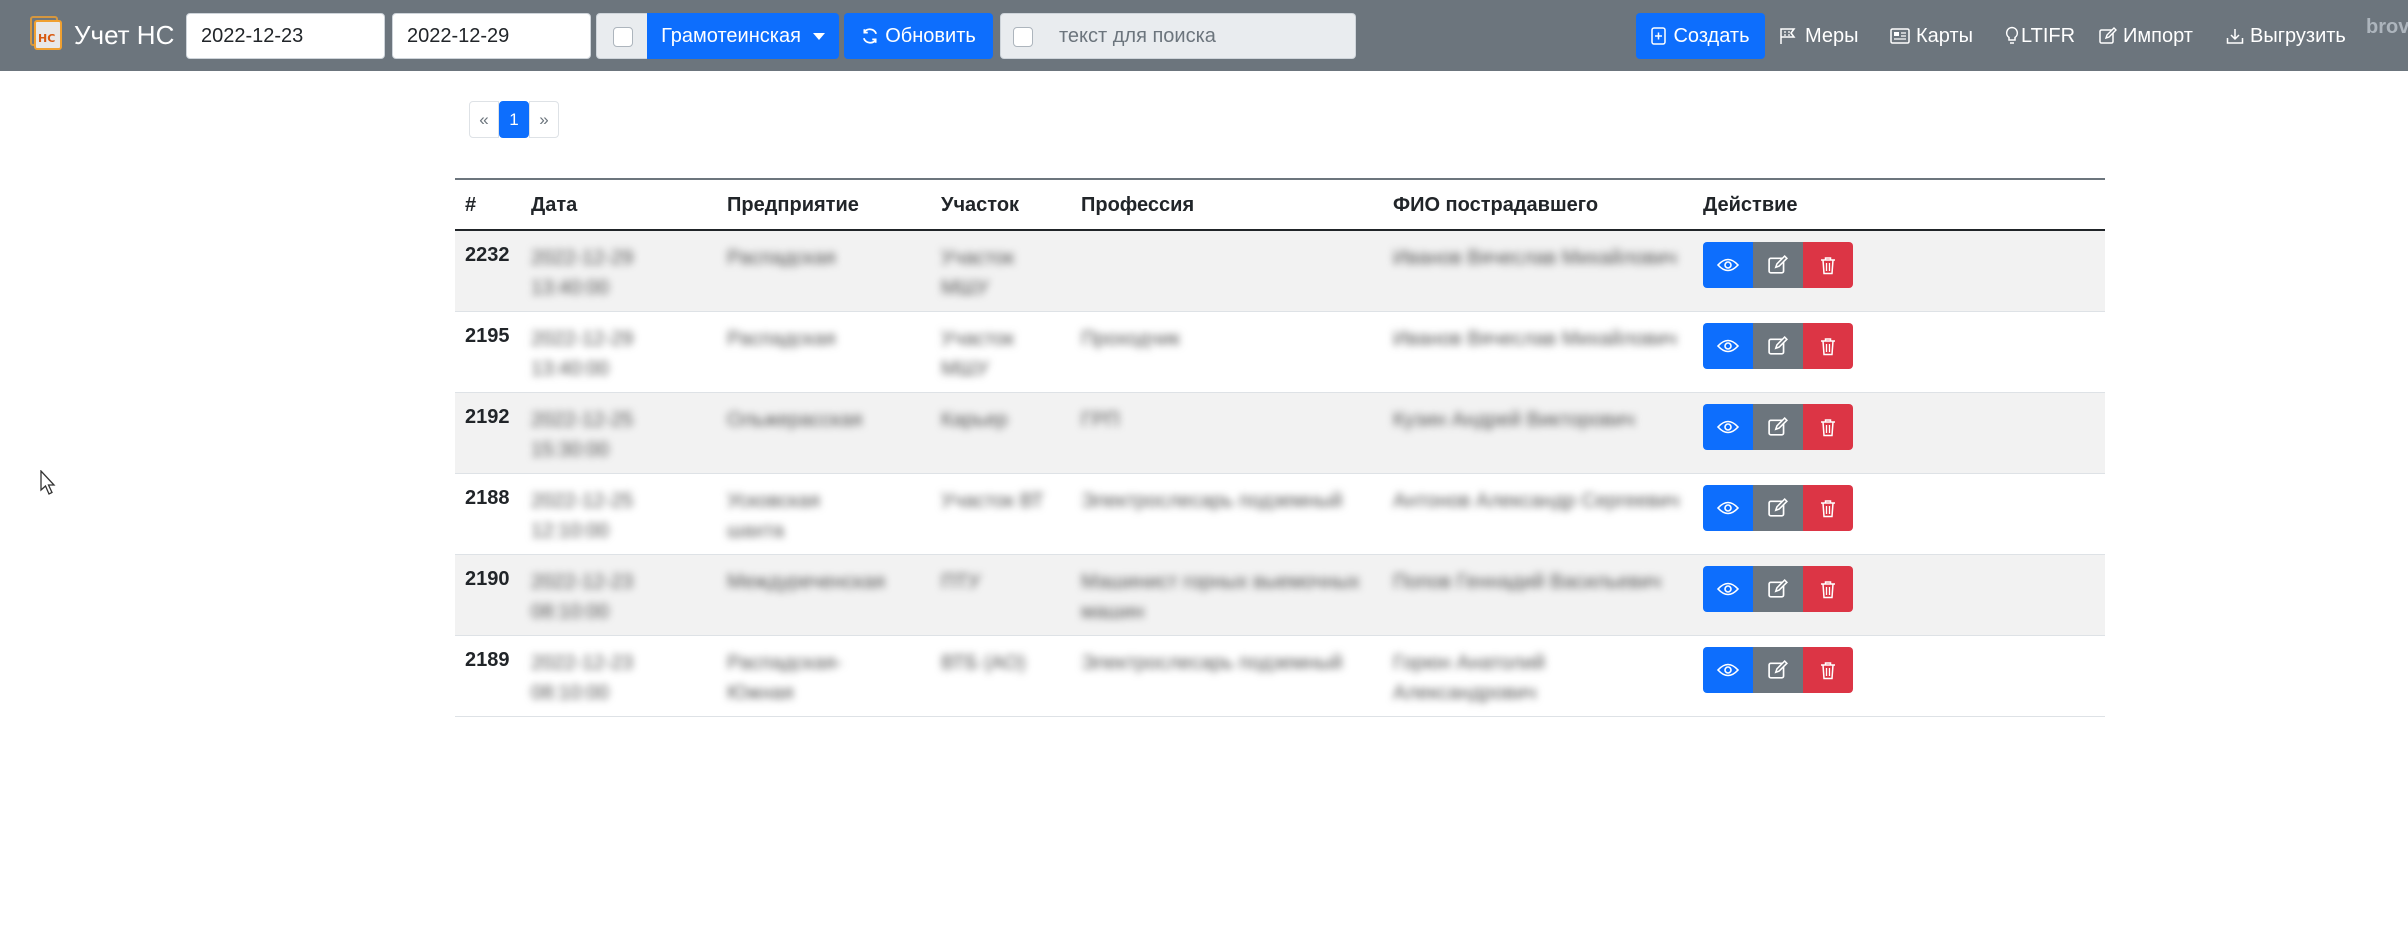 The height and width of the screenshot is (934, 2408). Describe the element at coordinates (818, 36) in the screenshot. I see `caret-down-icon` at that location.